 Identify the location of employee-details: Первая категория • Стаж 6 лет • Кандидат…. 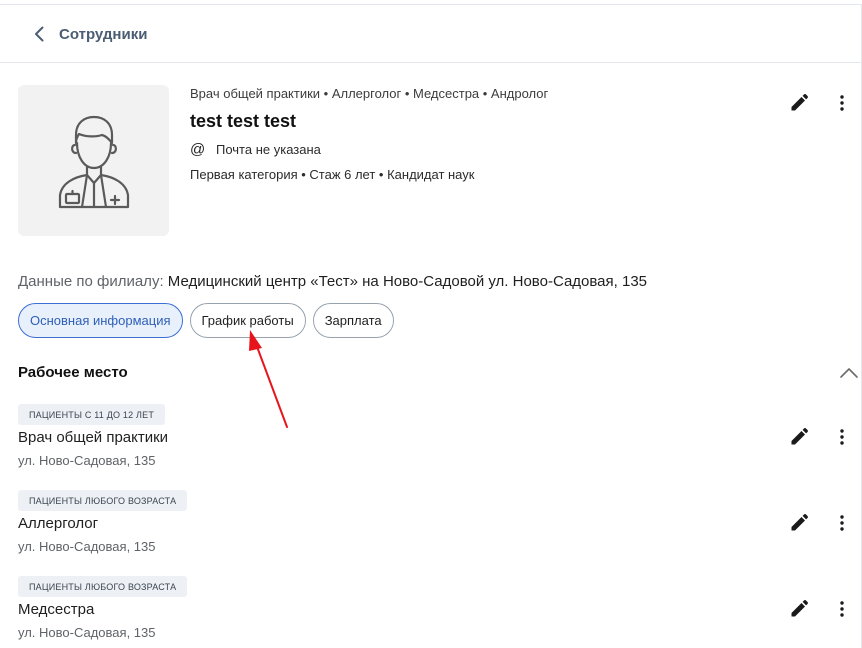
(332, 174).